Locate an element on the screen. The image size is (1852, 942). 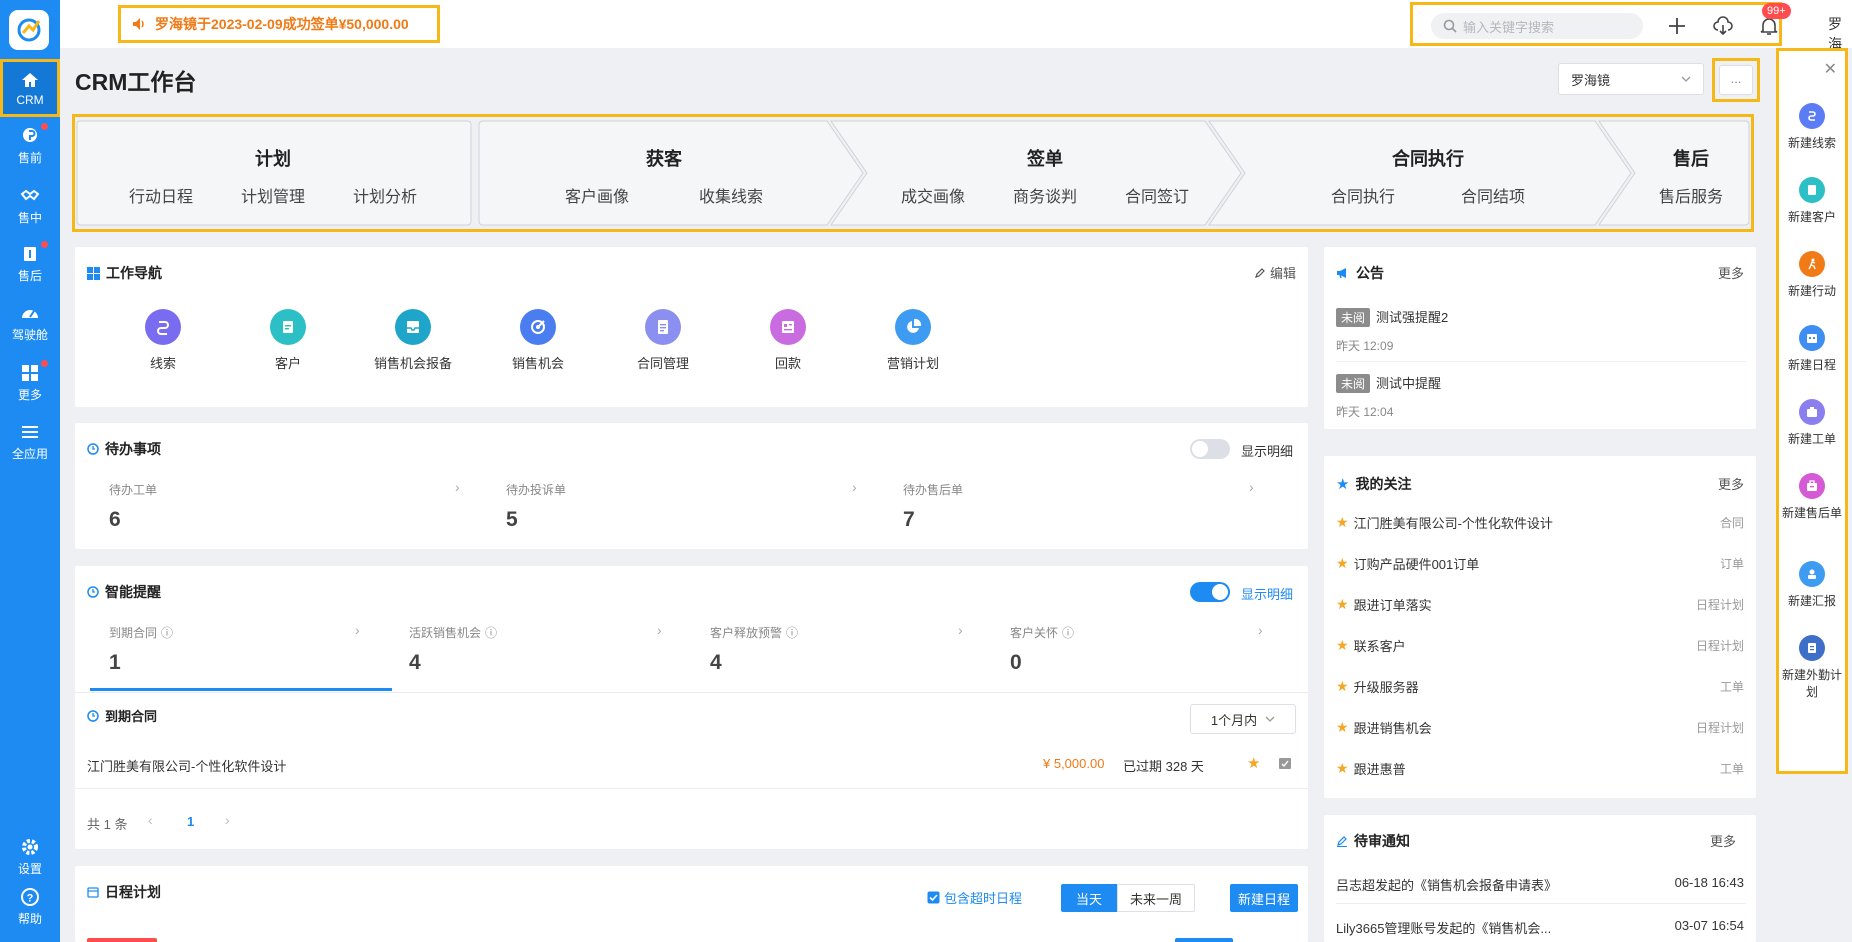
cloud-download-icon is located at coordinates (1723, 26).